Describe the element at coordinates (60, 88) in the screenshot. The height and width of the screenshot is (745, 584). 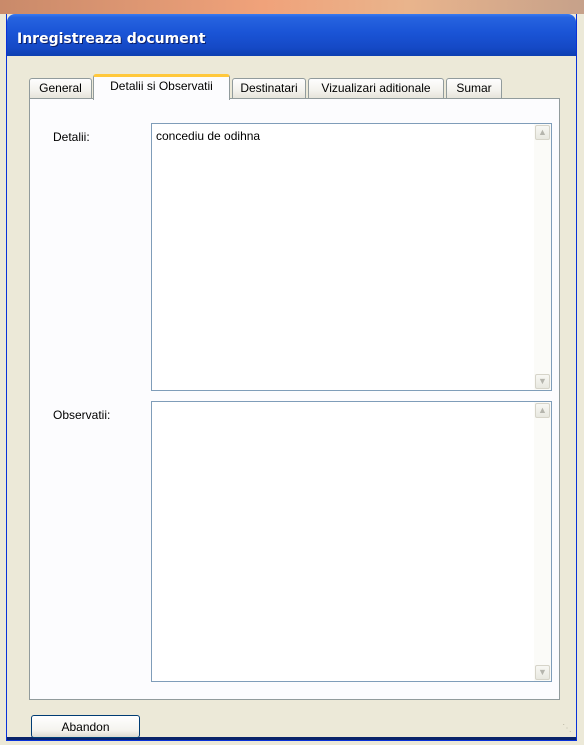
I see `tab-general: General` at that location.